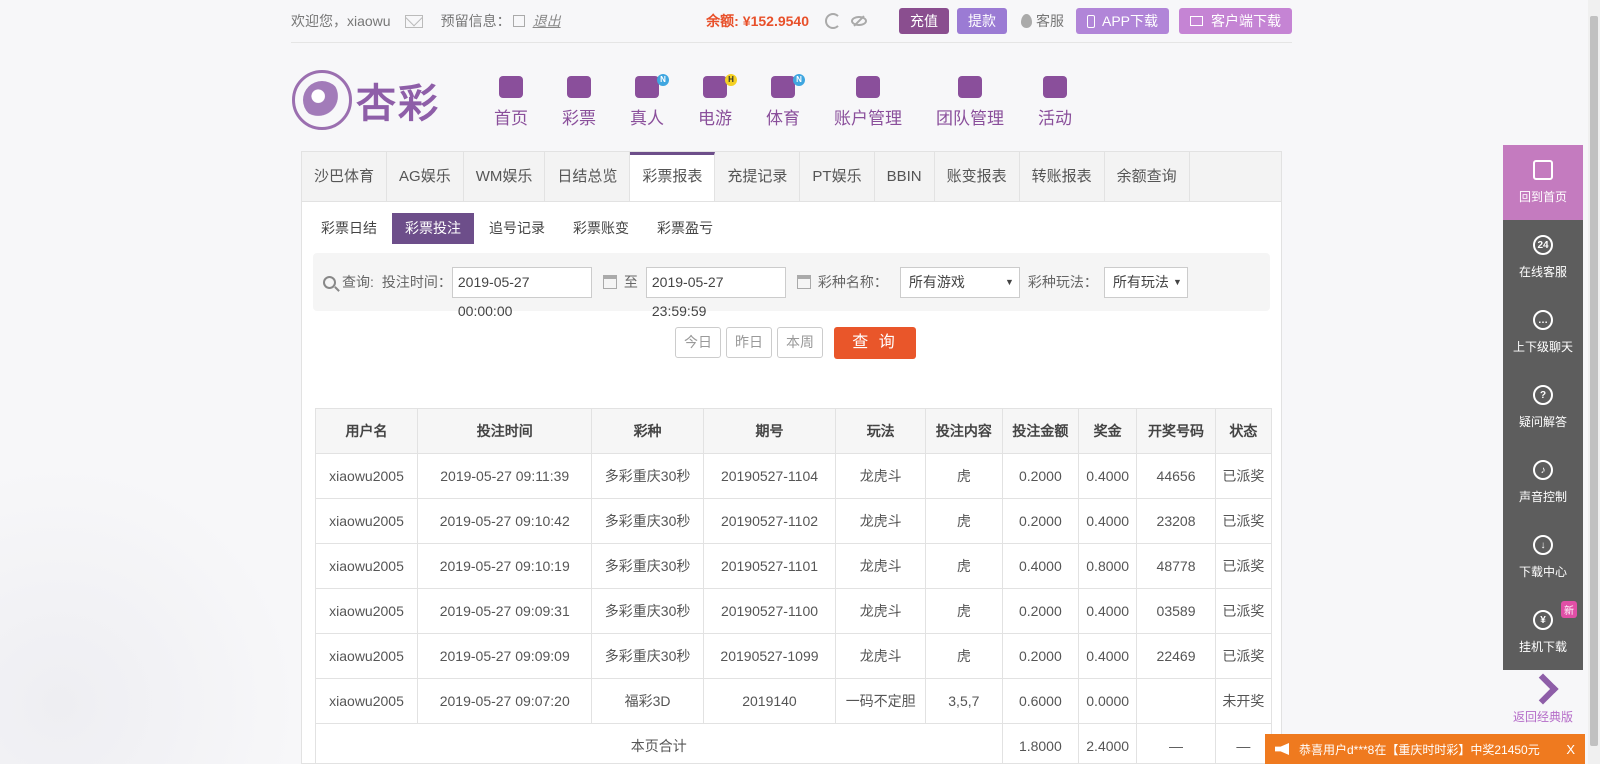 The image size is (1600, 764). Describe the element at coordinates (1543, 705) in the screenshot. I see `return-classic-link: 返回经典版` at that location.